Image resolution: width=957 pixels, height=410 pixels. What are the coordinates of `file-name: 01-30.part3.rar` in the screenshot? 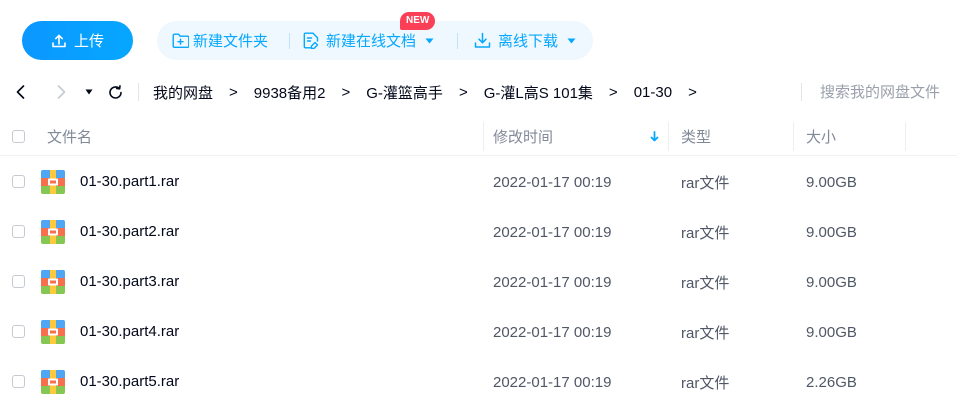 It's located at (129, 282).